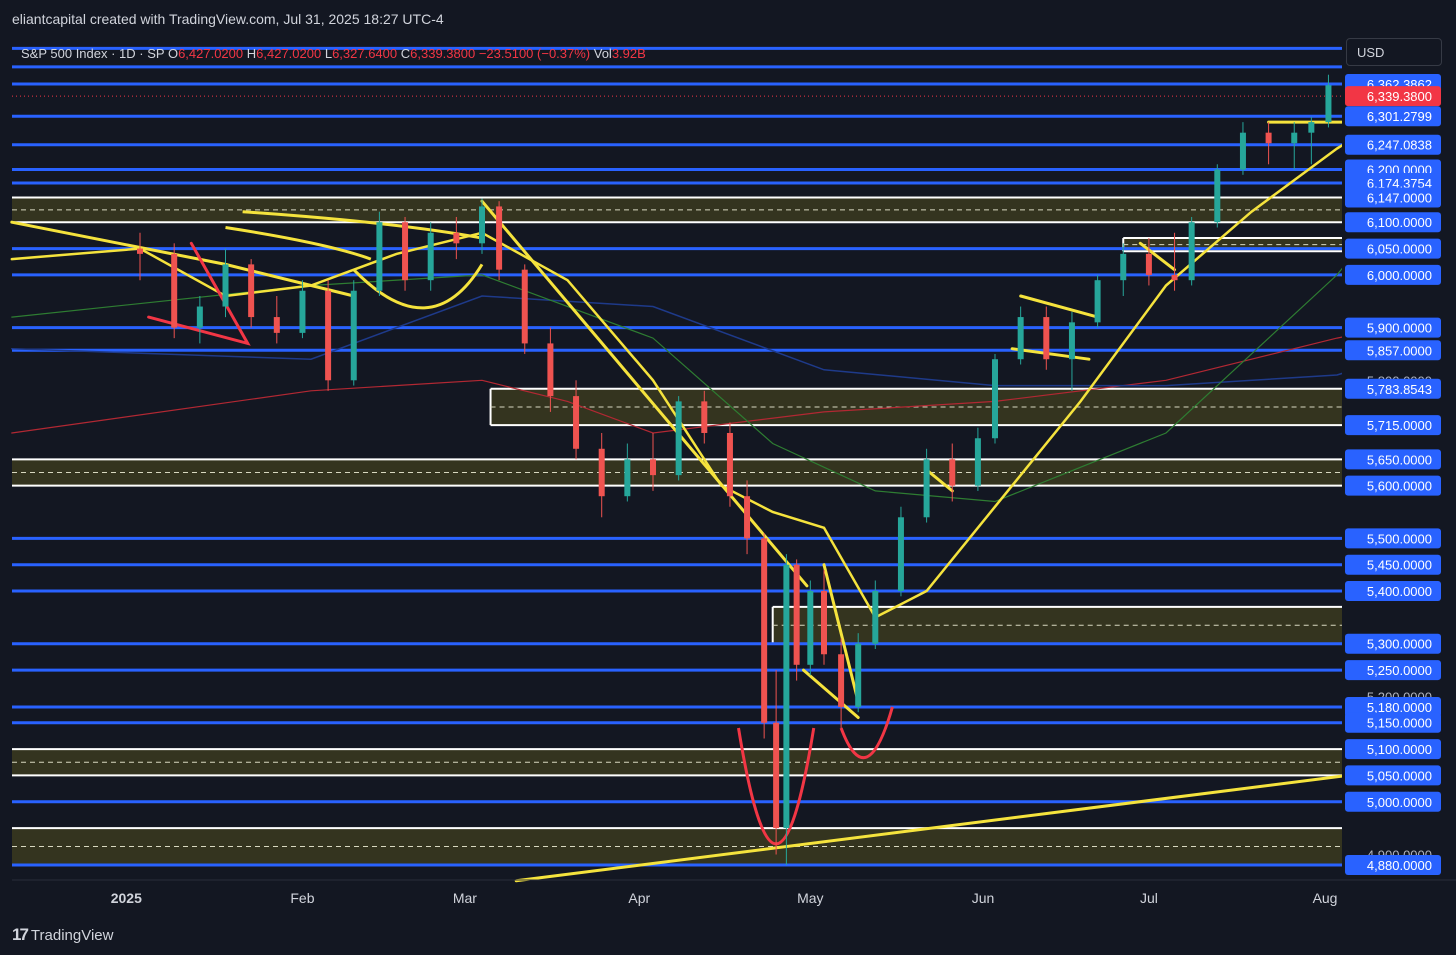 The width and height of the screenshot is (1456, 955). What do you see at coordinates (536, 53) in the screenshot?
I see `legend-part-9: −23.5100 (−0.37%)` at bounding box center [536, 53].